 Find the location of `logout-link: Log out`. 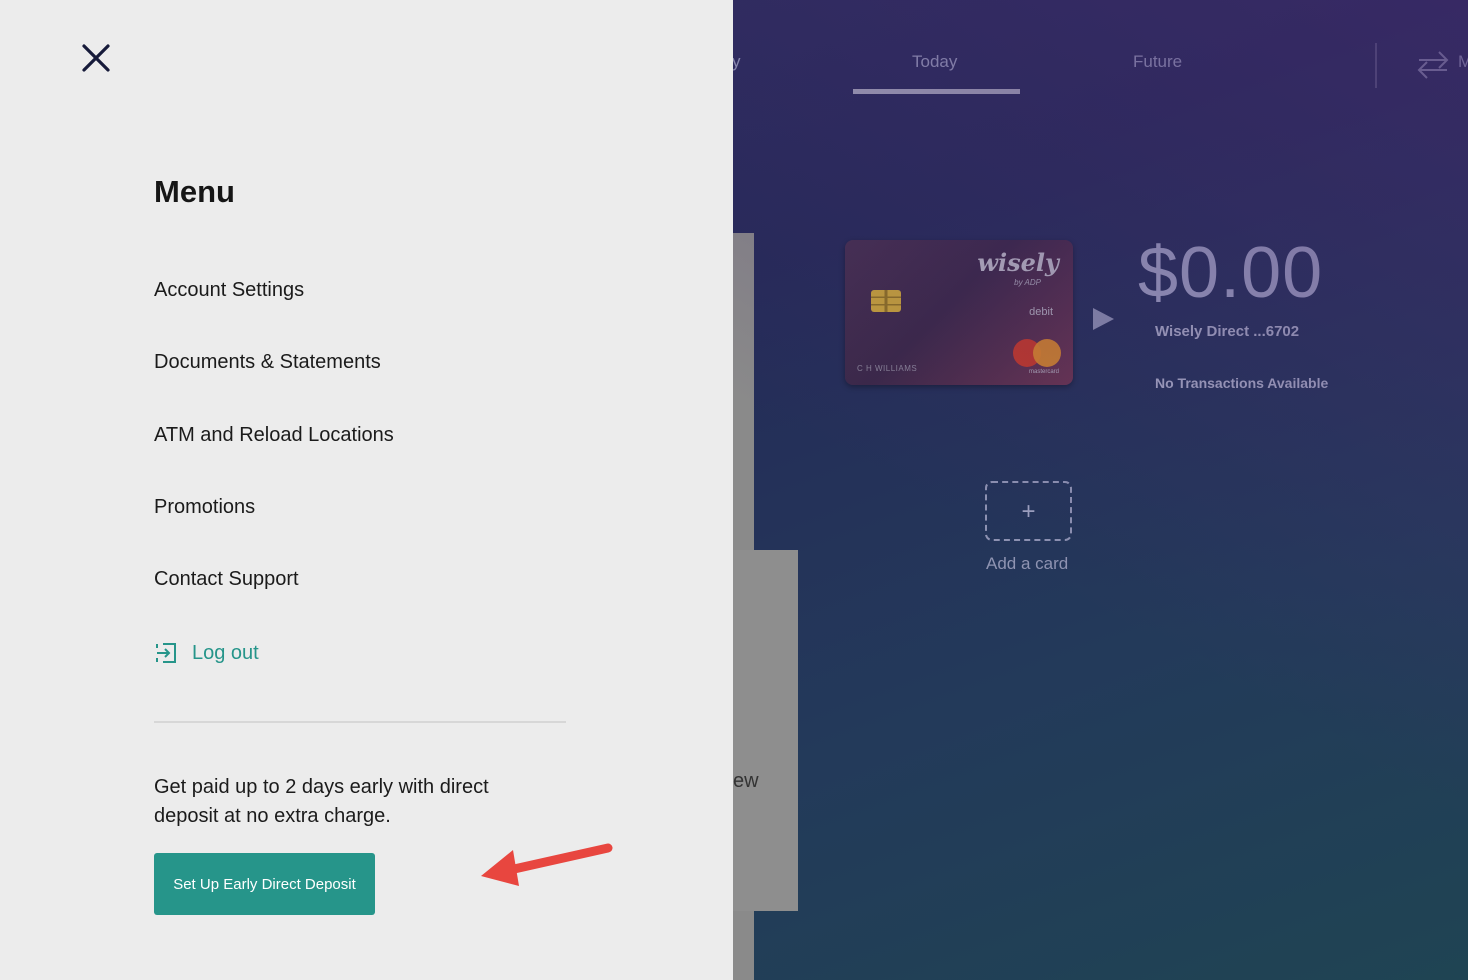

logout-link: Log out is located at coordinates (206, 653).